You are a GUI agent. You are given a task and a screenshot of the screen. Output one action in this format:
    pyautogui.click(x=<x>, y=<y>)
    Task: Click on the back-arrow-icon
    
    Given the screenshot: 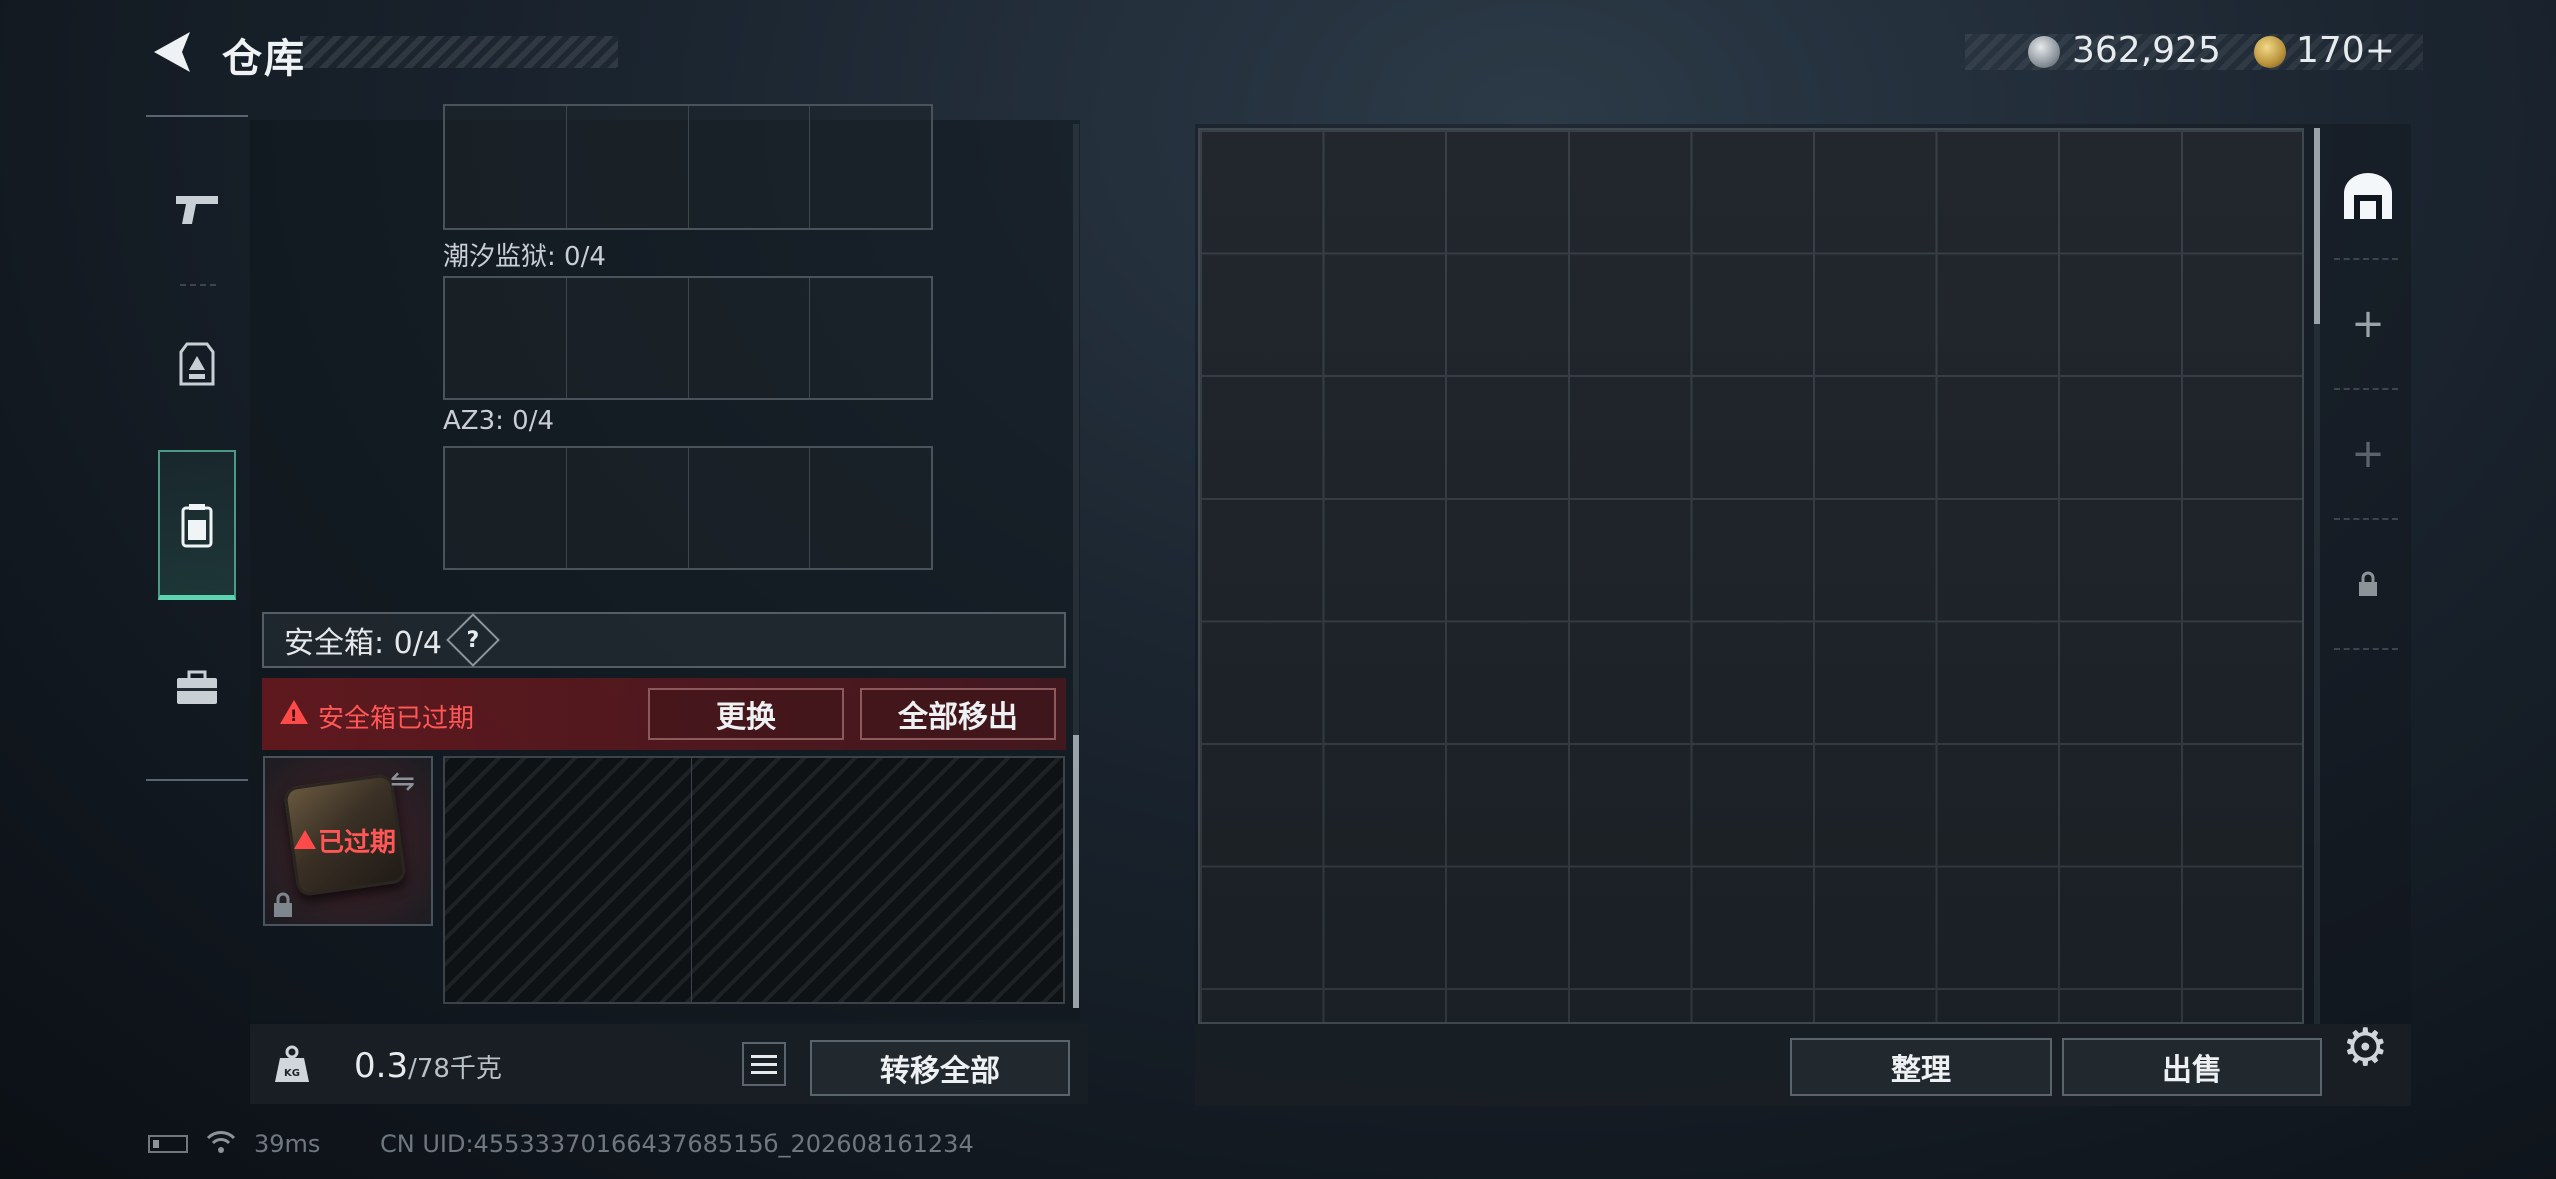 What is the action you would take?
    pyautogui.click(x=172, y=52)
    